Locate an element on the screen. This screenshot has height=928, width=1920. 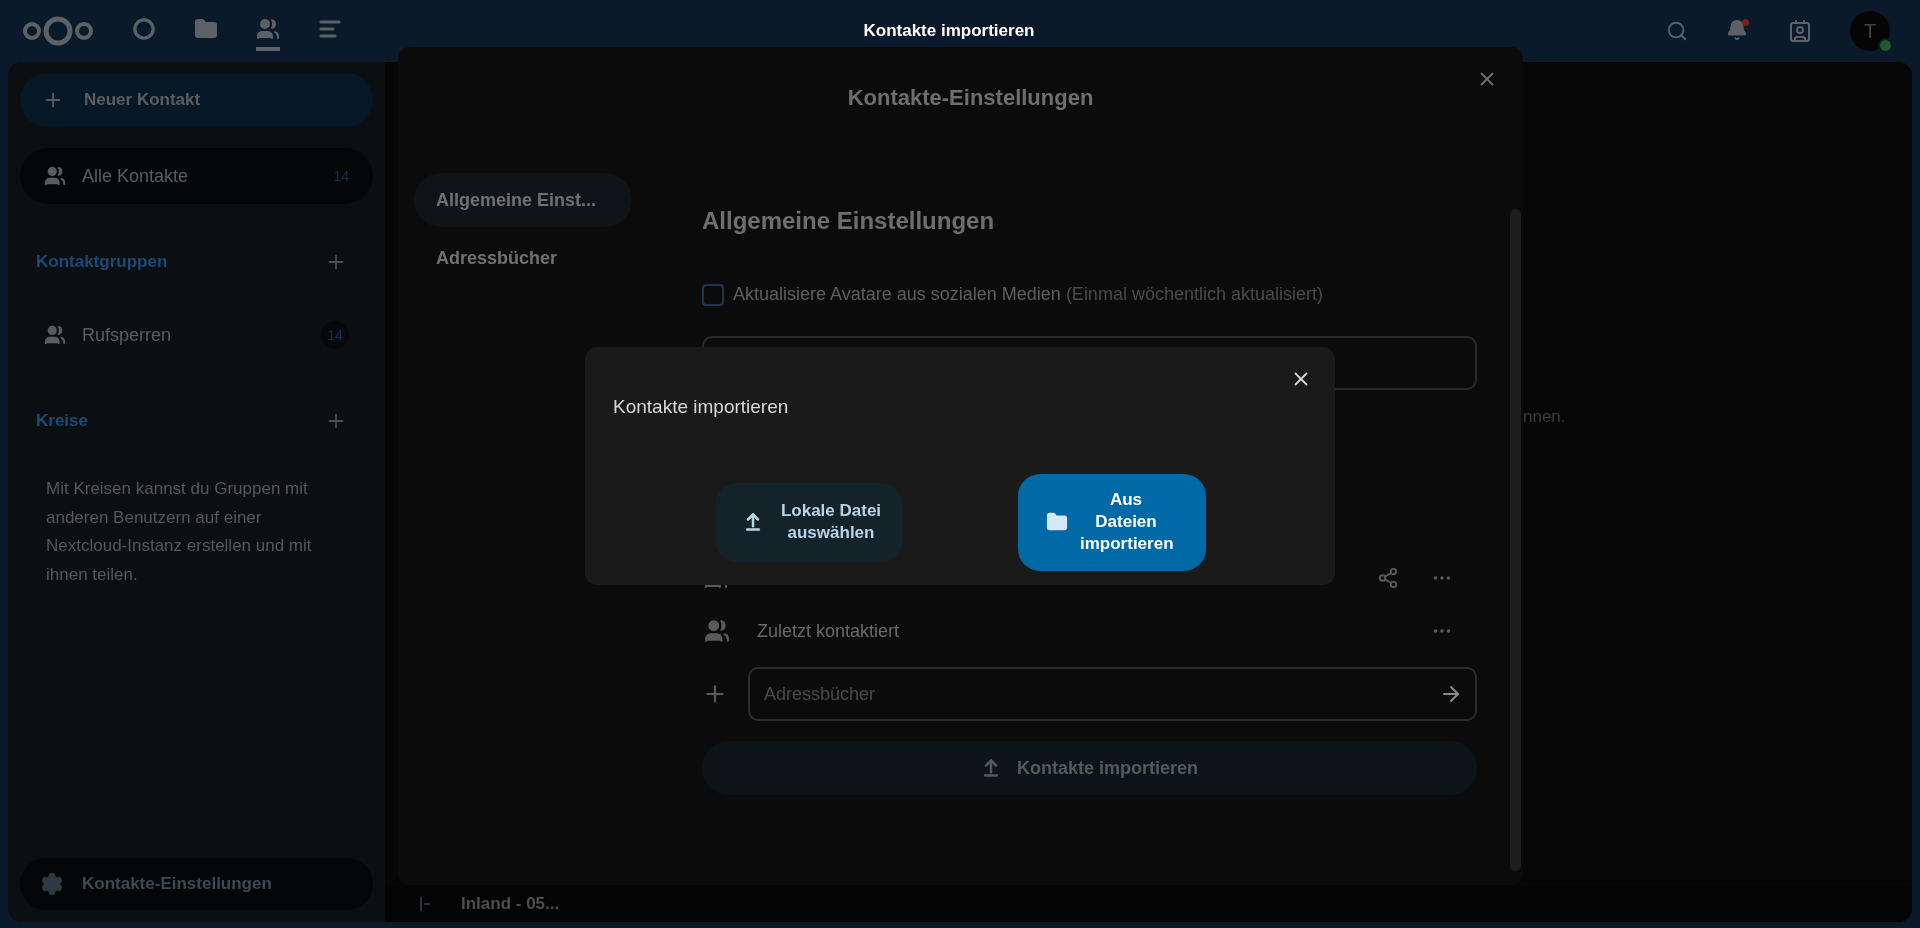
new-contact-button: Neuer Kontakt is located at coordinates (196, 100).